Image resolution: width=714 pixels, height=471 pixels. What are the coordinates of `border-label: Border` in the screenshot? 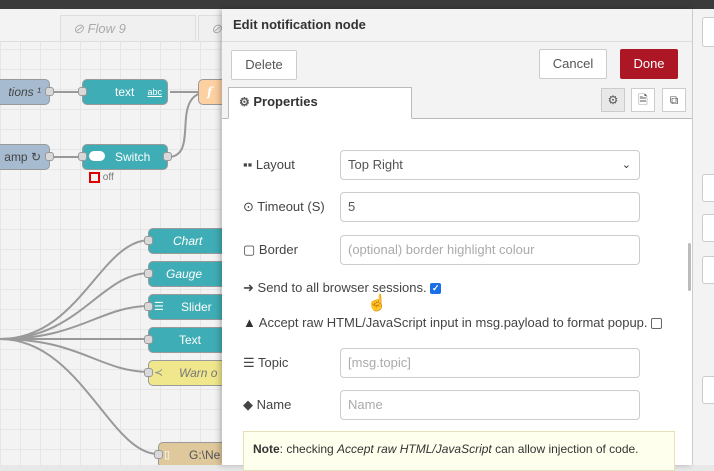 It's located at (278, 249).